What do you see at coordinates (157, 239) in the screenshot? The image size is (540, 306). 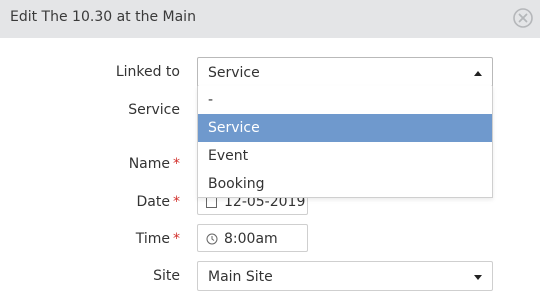 I see `time-label: Time *` at bounding box center [157, 239].